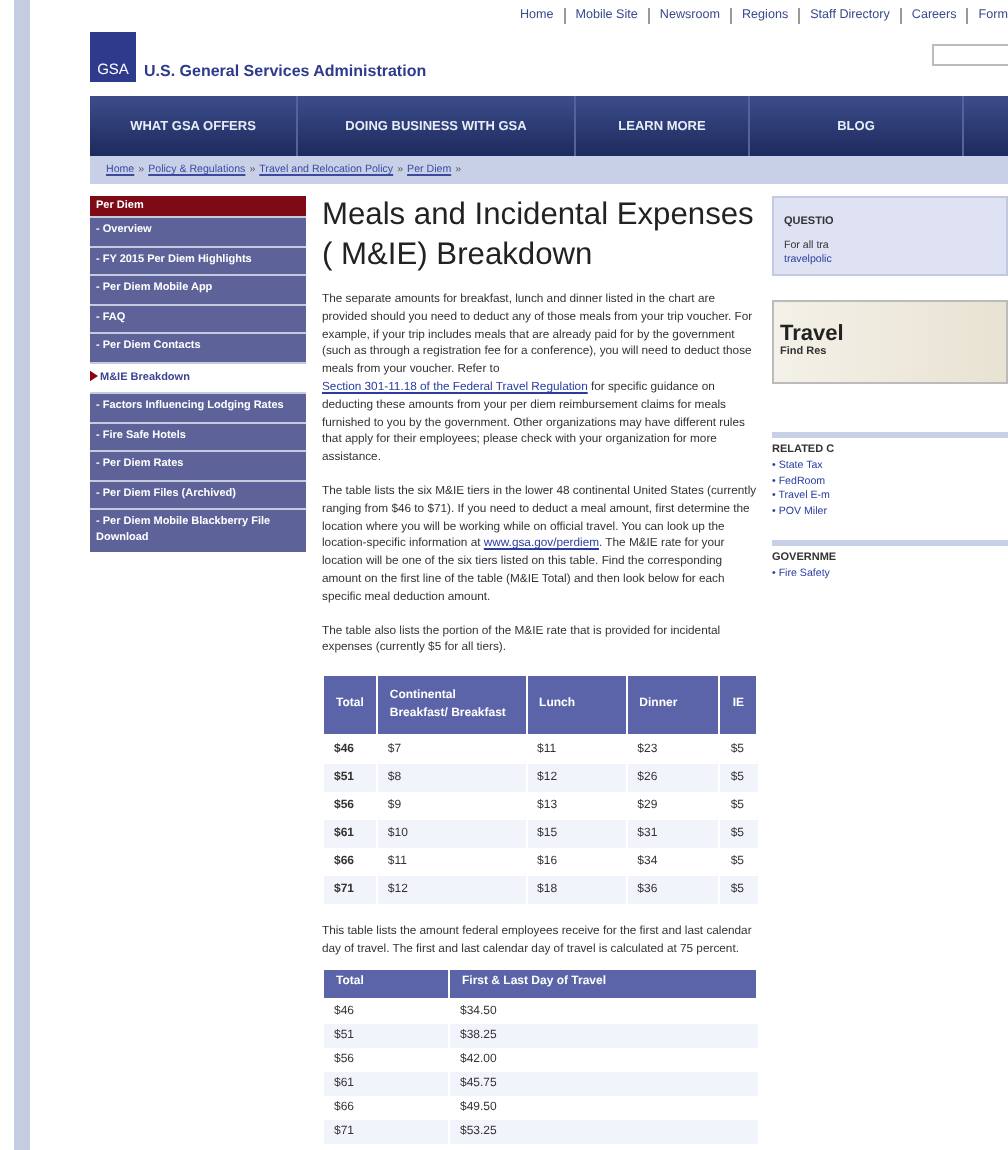 The width and height of the screenshot is (1008, 1150). What do you see at coordinates (539, 236) in the screenshot?
I see `page-title: Meals and Incidental Expenses ( M&IE) Breakdown` at bounding box center [539, 236].